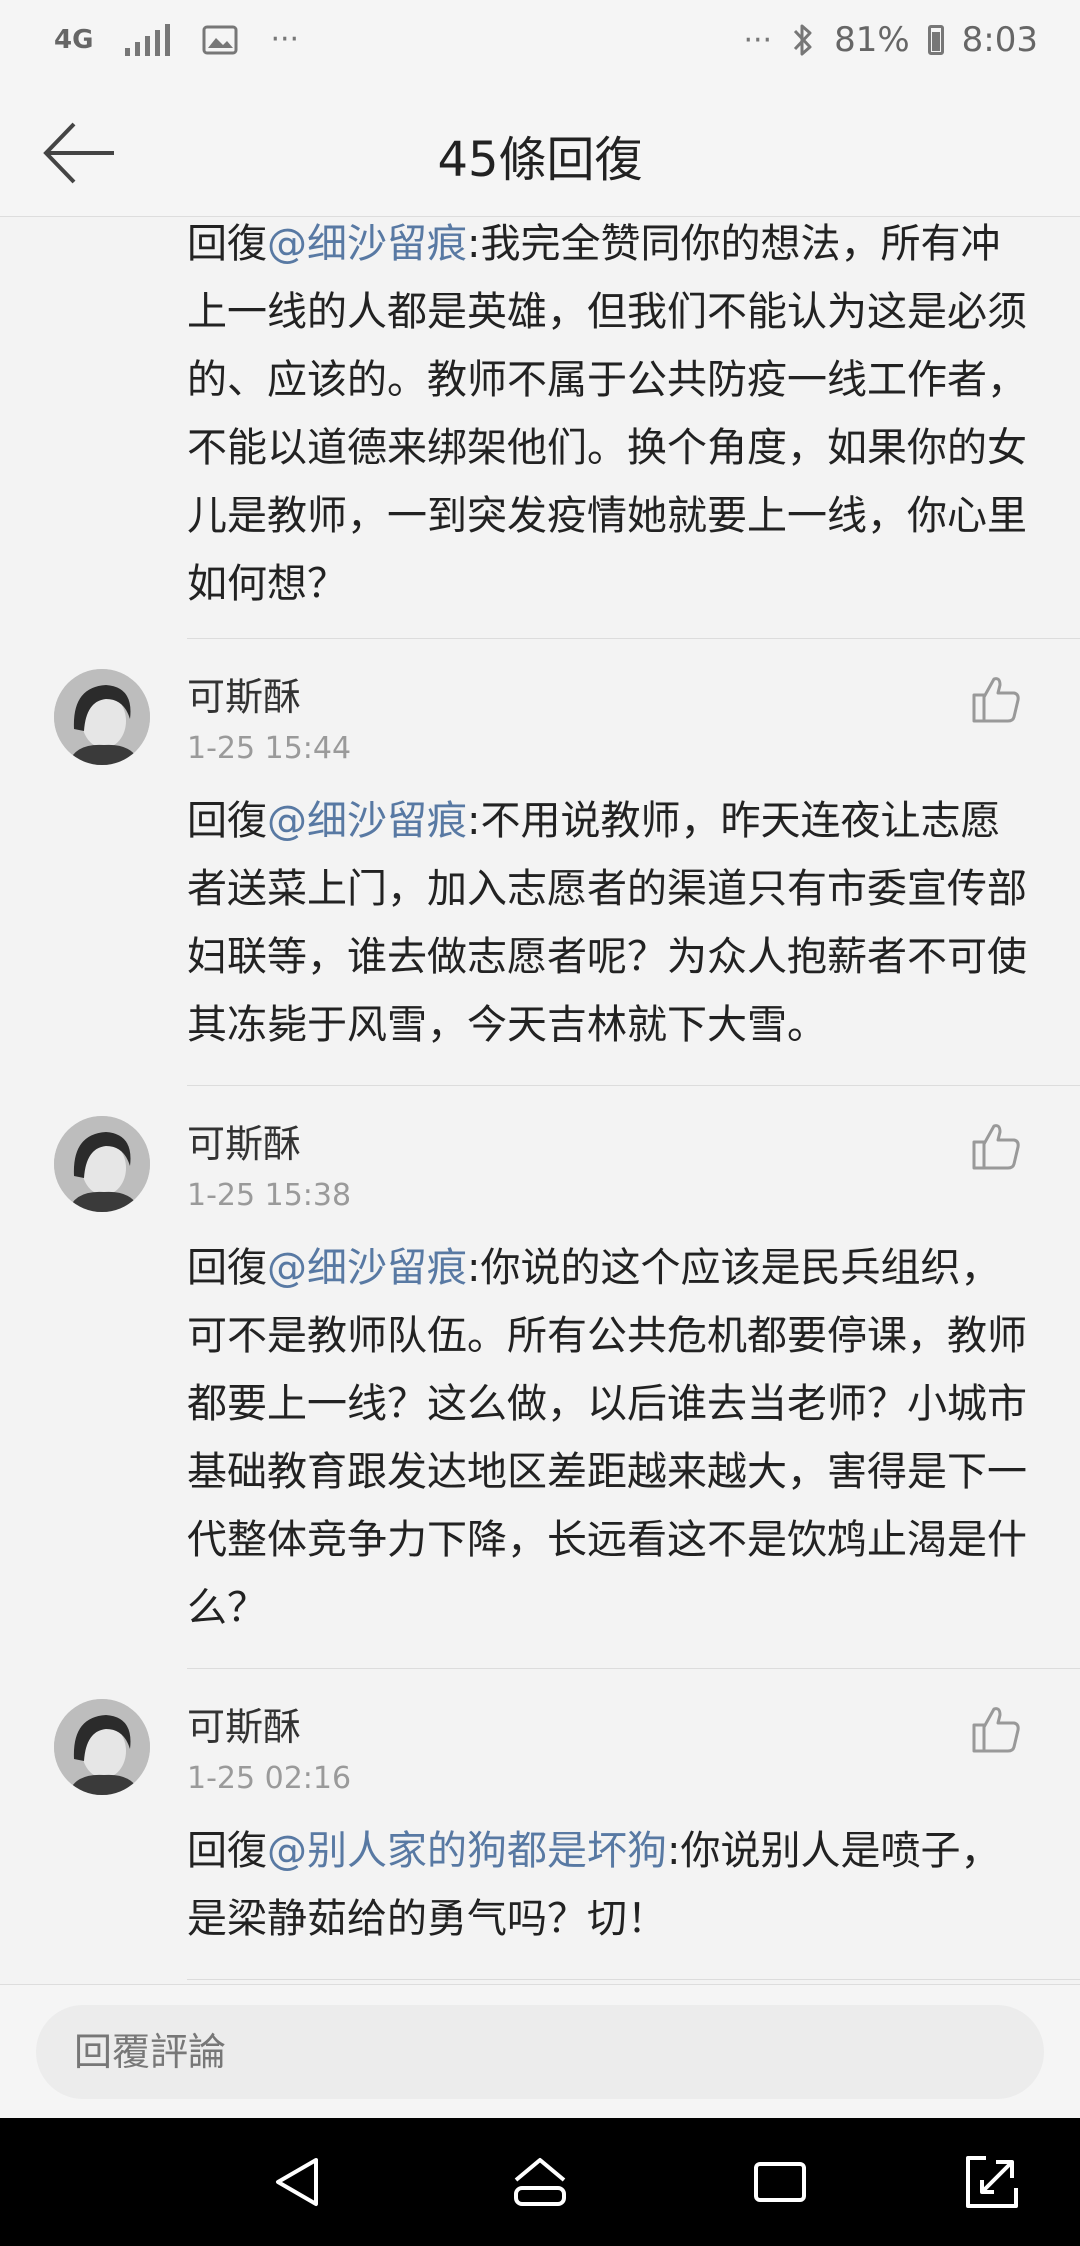  I want to click on network-type-label: 4G, so click(74, 39).